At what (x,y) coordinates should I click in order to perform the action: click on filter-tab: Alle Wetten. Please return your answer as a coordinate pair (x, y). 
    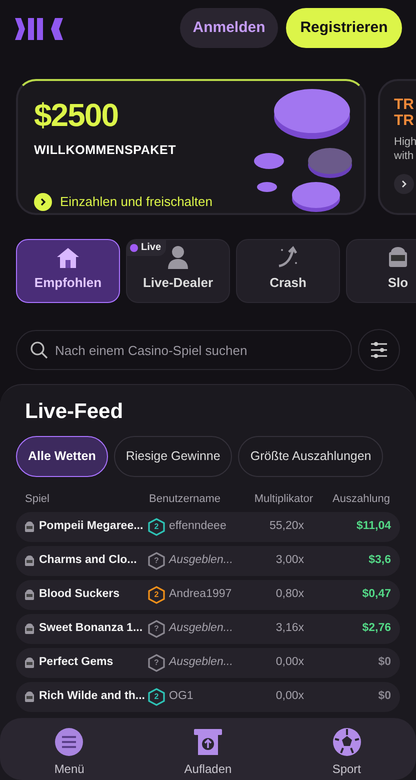
    Looking at the image, I should click on (62, 457).